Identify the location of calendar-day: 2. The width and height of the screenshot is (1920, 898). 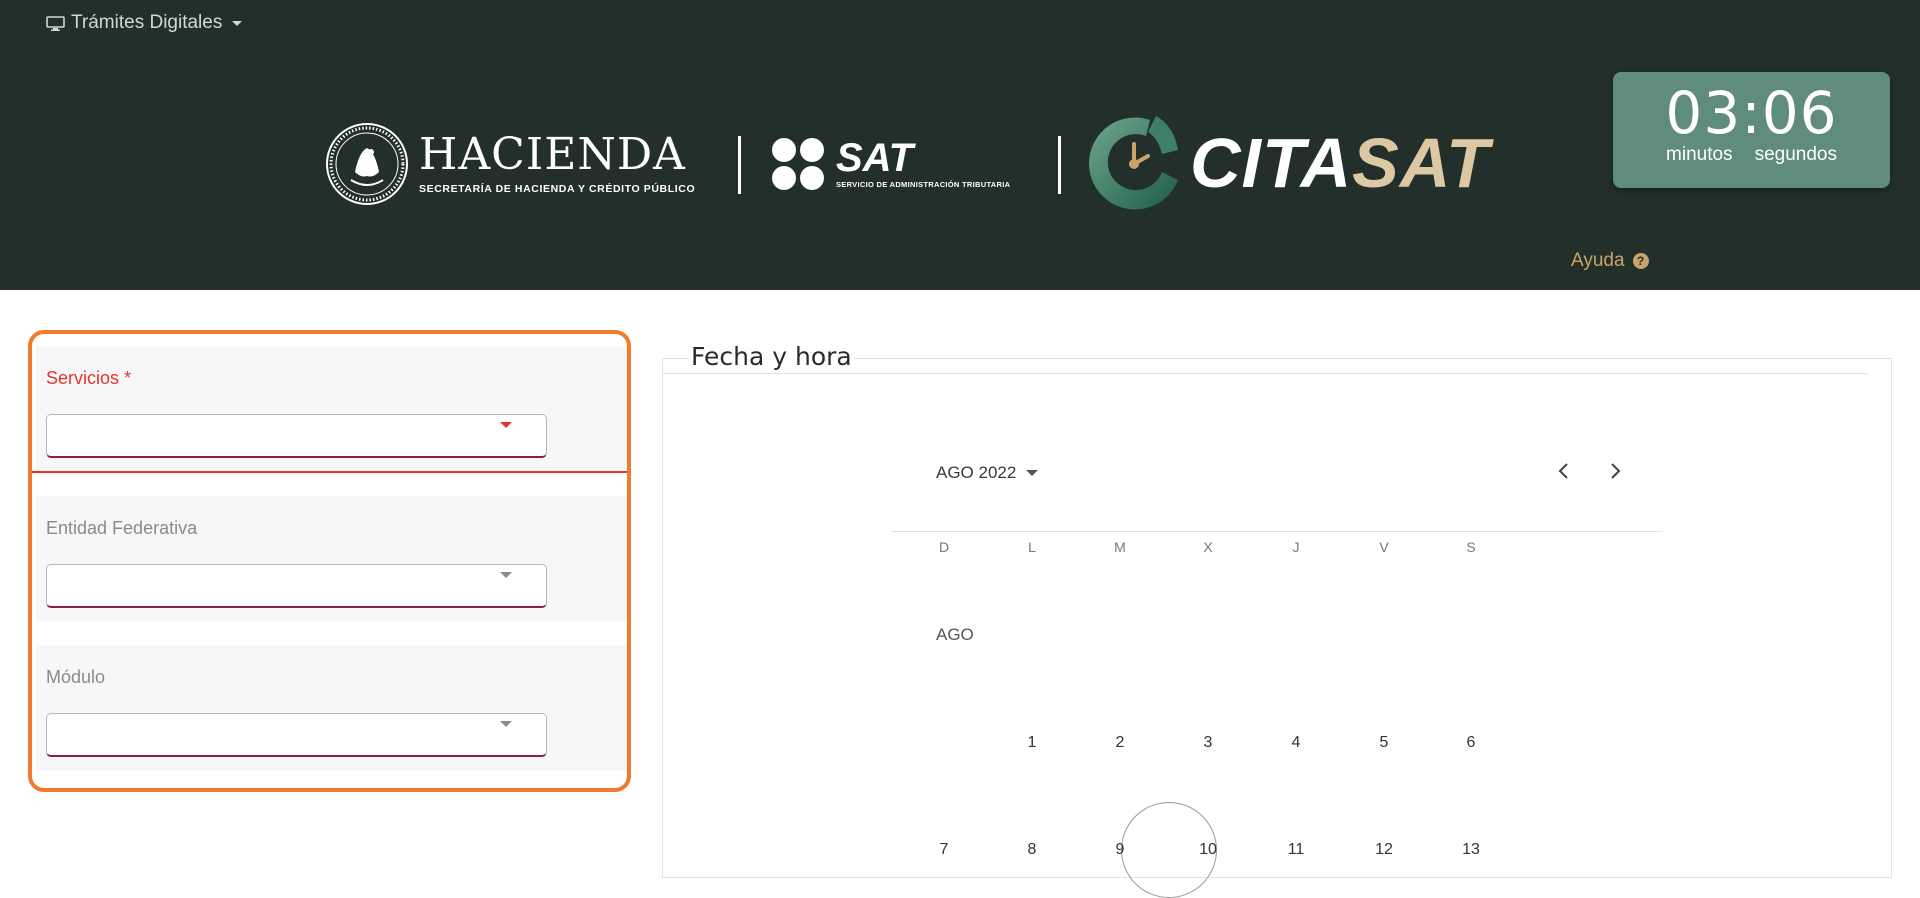
(1120, 743).